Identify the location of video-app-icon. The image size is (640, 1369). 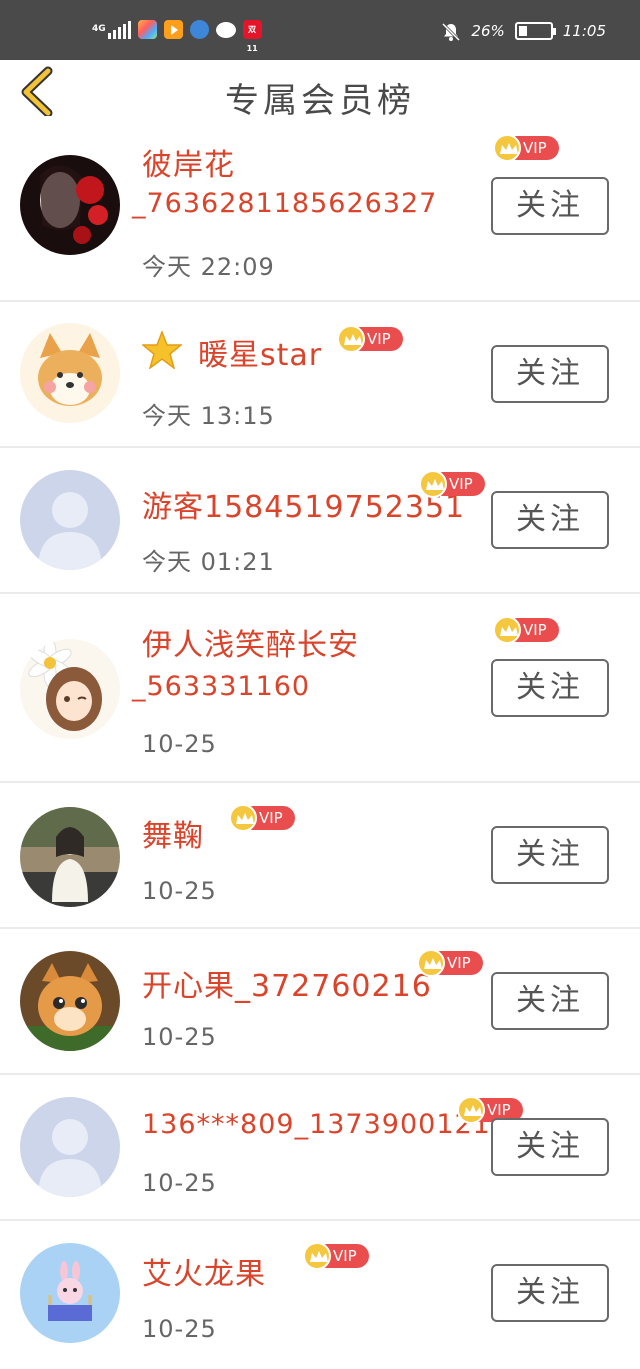
(173, 29).